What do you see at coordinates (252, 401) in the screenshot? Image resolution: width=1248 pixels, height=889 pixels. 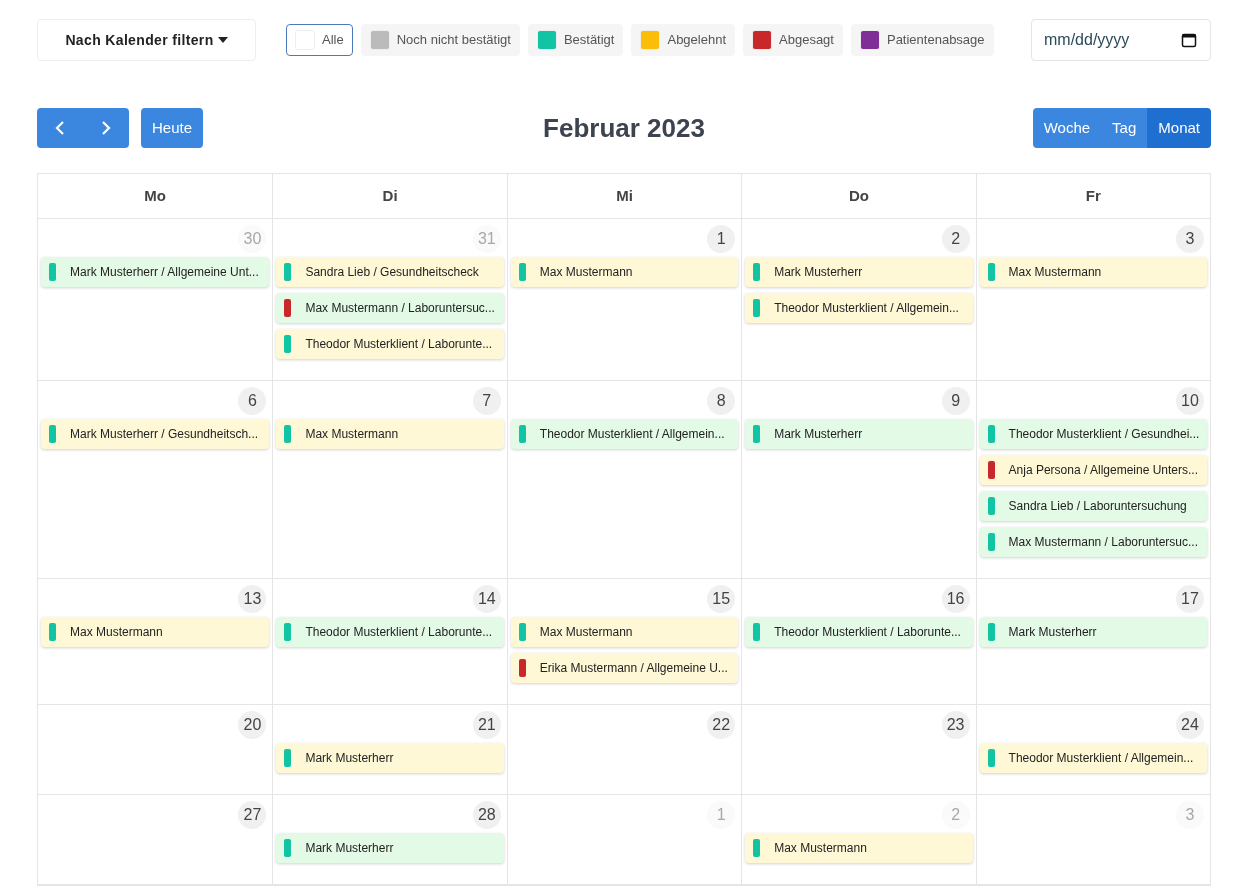 I see `day-number: 6` at bounding box center [252, 401].